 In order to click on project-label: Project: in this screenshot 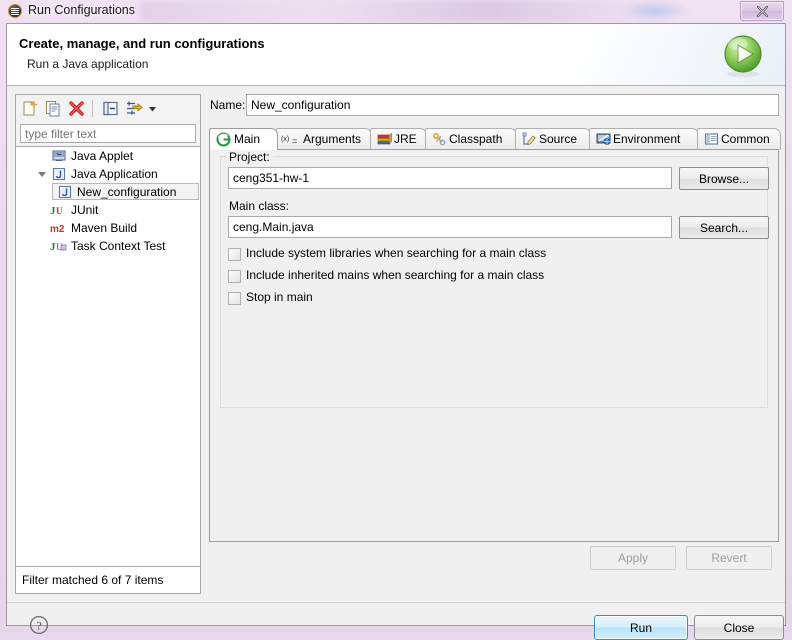, I will do `click(249, 157)`.